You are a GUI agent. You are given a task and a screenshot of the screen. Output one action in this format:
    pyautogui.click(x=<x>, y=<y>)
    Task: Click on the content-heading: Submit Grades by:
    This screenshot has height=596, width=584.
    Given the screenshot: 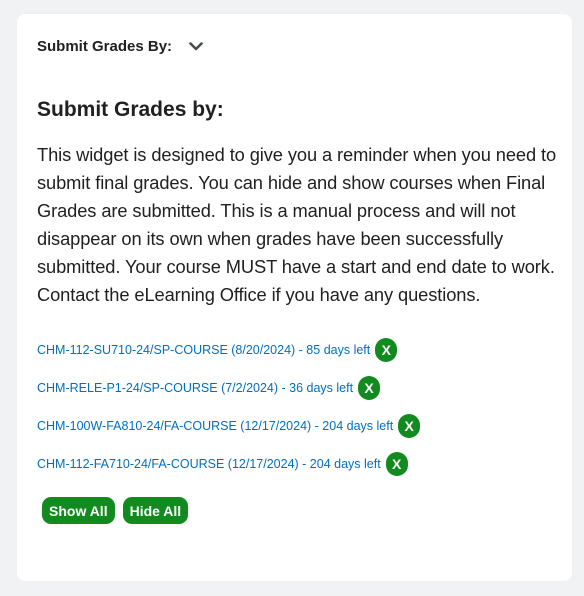 What is the action you would take?
    pyautogui.click(x=130, y=109)
    